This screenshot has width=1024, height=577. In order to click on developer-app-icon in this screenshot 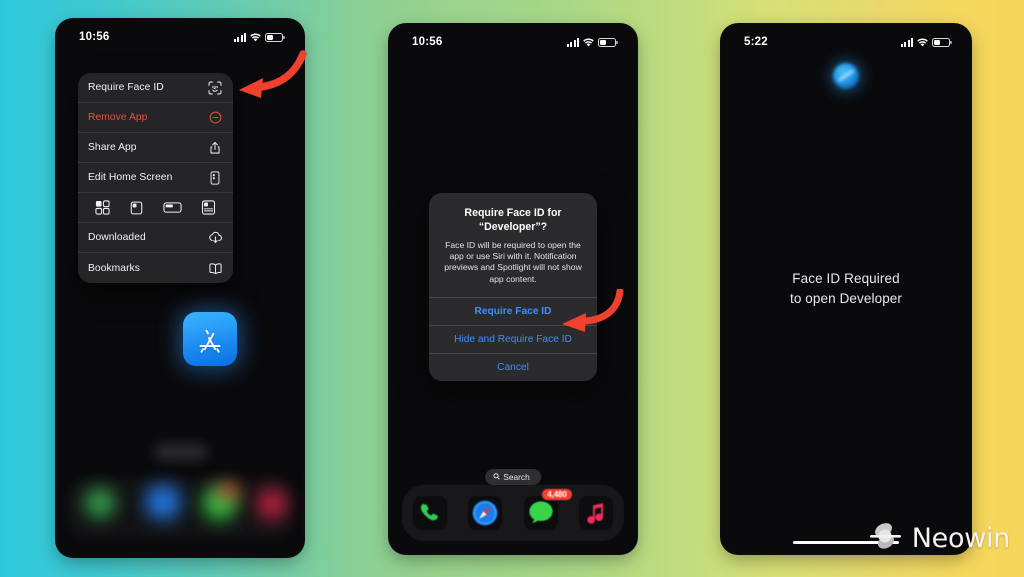, I will do `click(846, 76)`.